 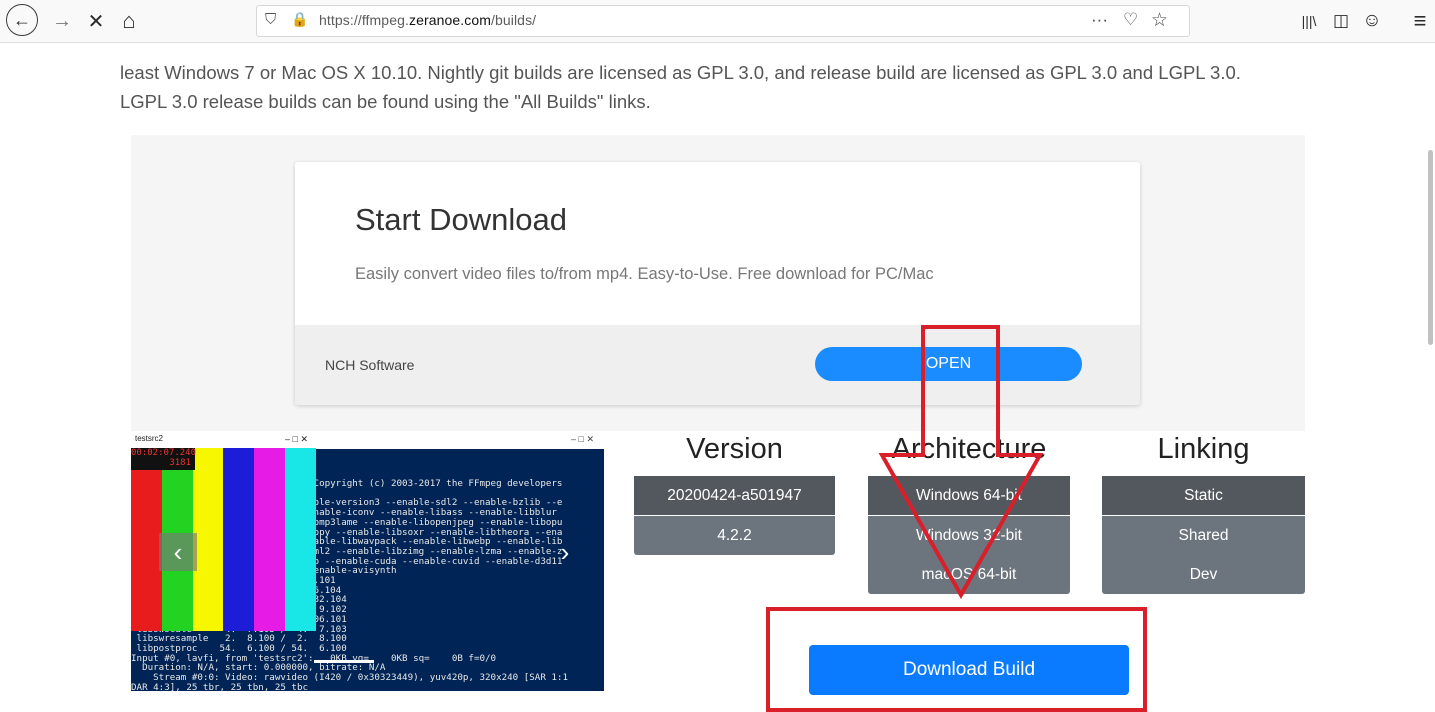 What do you see at coordinates (969, 449) in the screenshot?
I see `architecture-heading: Architecture` at bounding box center [969, 449].